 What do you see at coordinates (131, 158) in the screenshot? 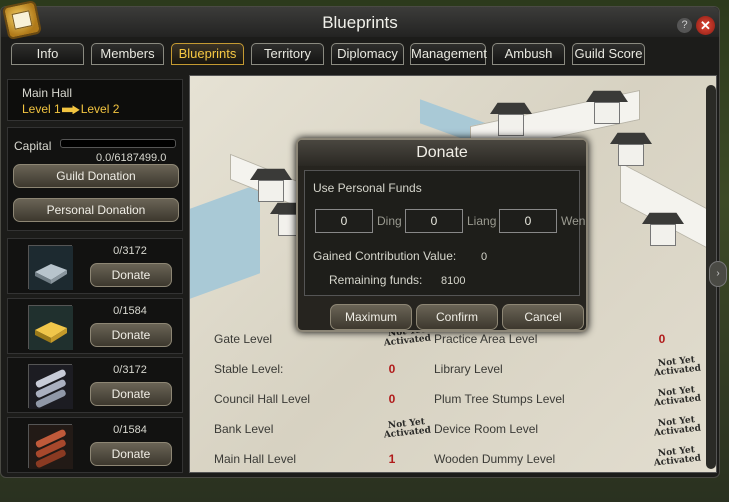
I see `capital-value: 0.0/6187499.0` at bounding box center [131, 158].